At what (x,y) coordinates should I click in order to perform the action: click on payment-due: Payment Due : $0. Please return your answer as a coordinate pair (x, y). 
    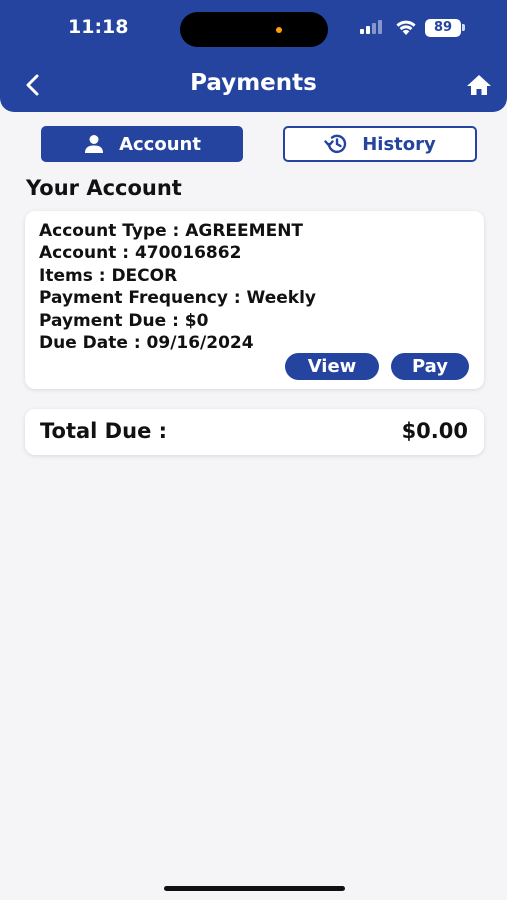
    Looking at the image, I should click on (124, 320).